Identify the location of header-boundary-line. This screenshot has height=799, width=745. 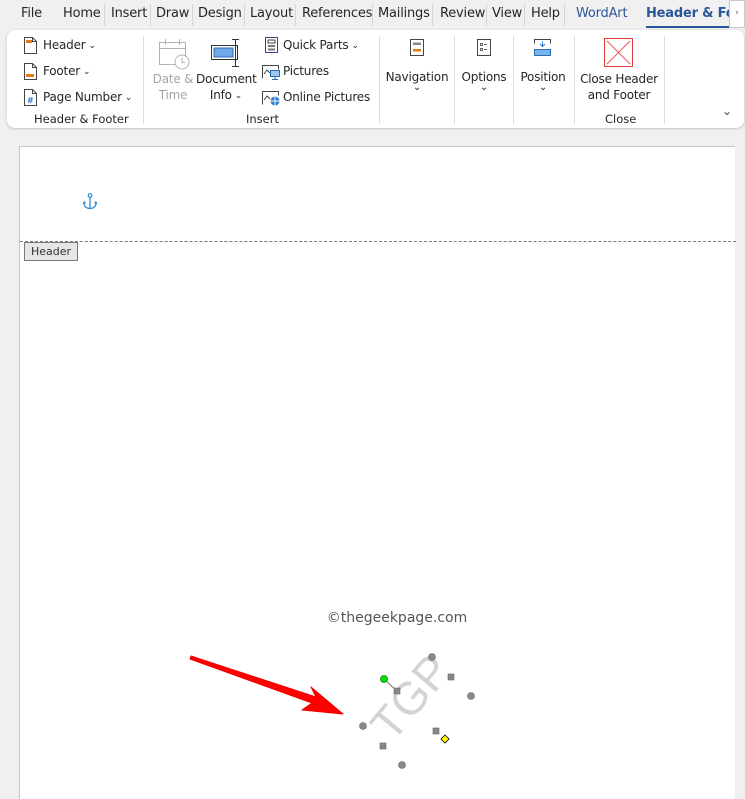
(378, 241).